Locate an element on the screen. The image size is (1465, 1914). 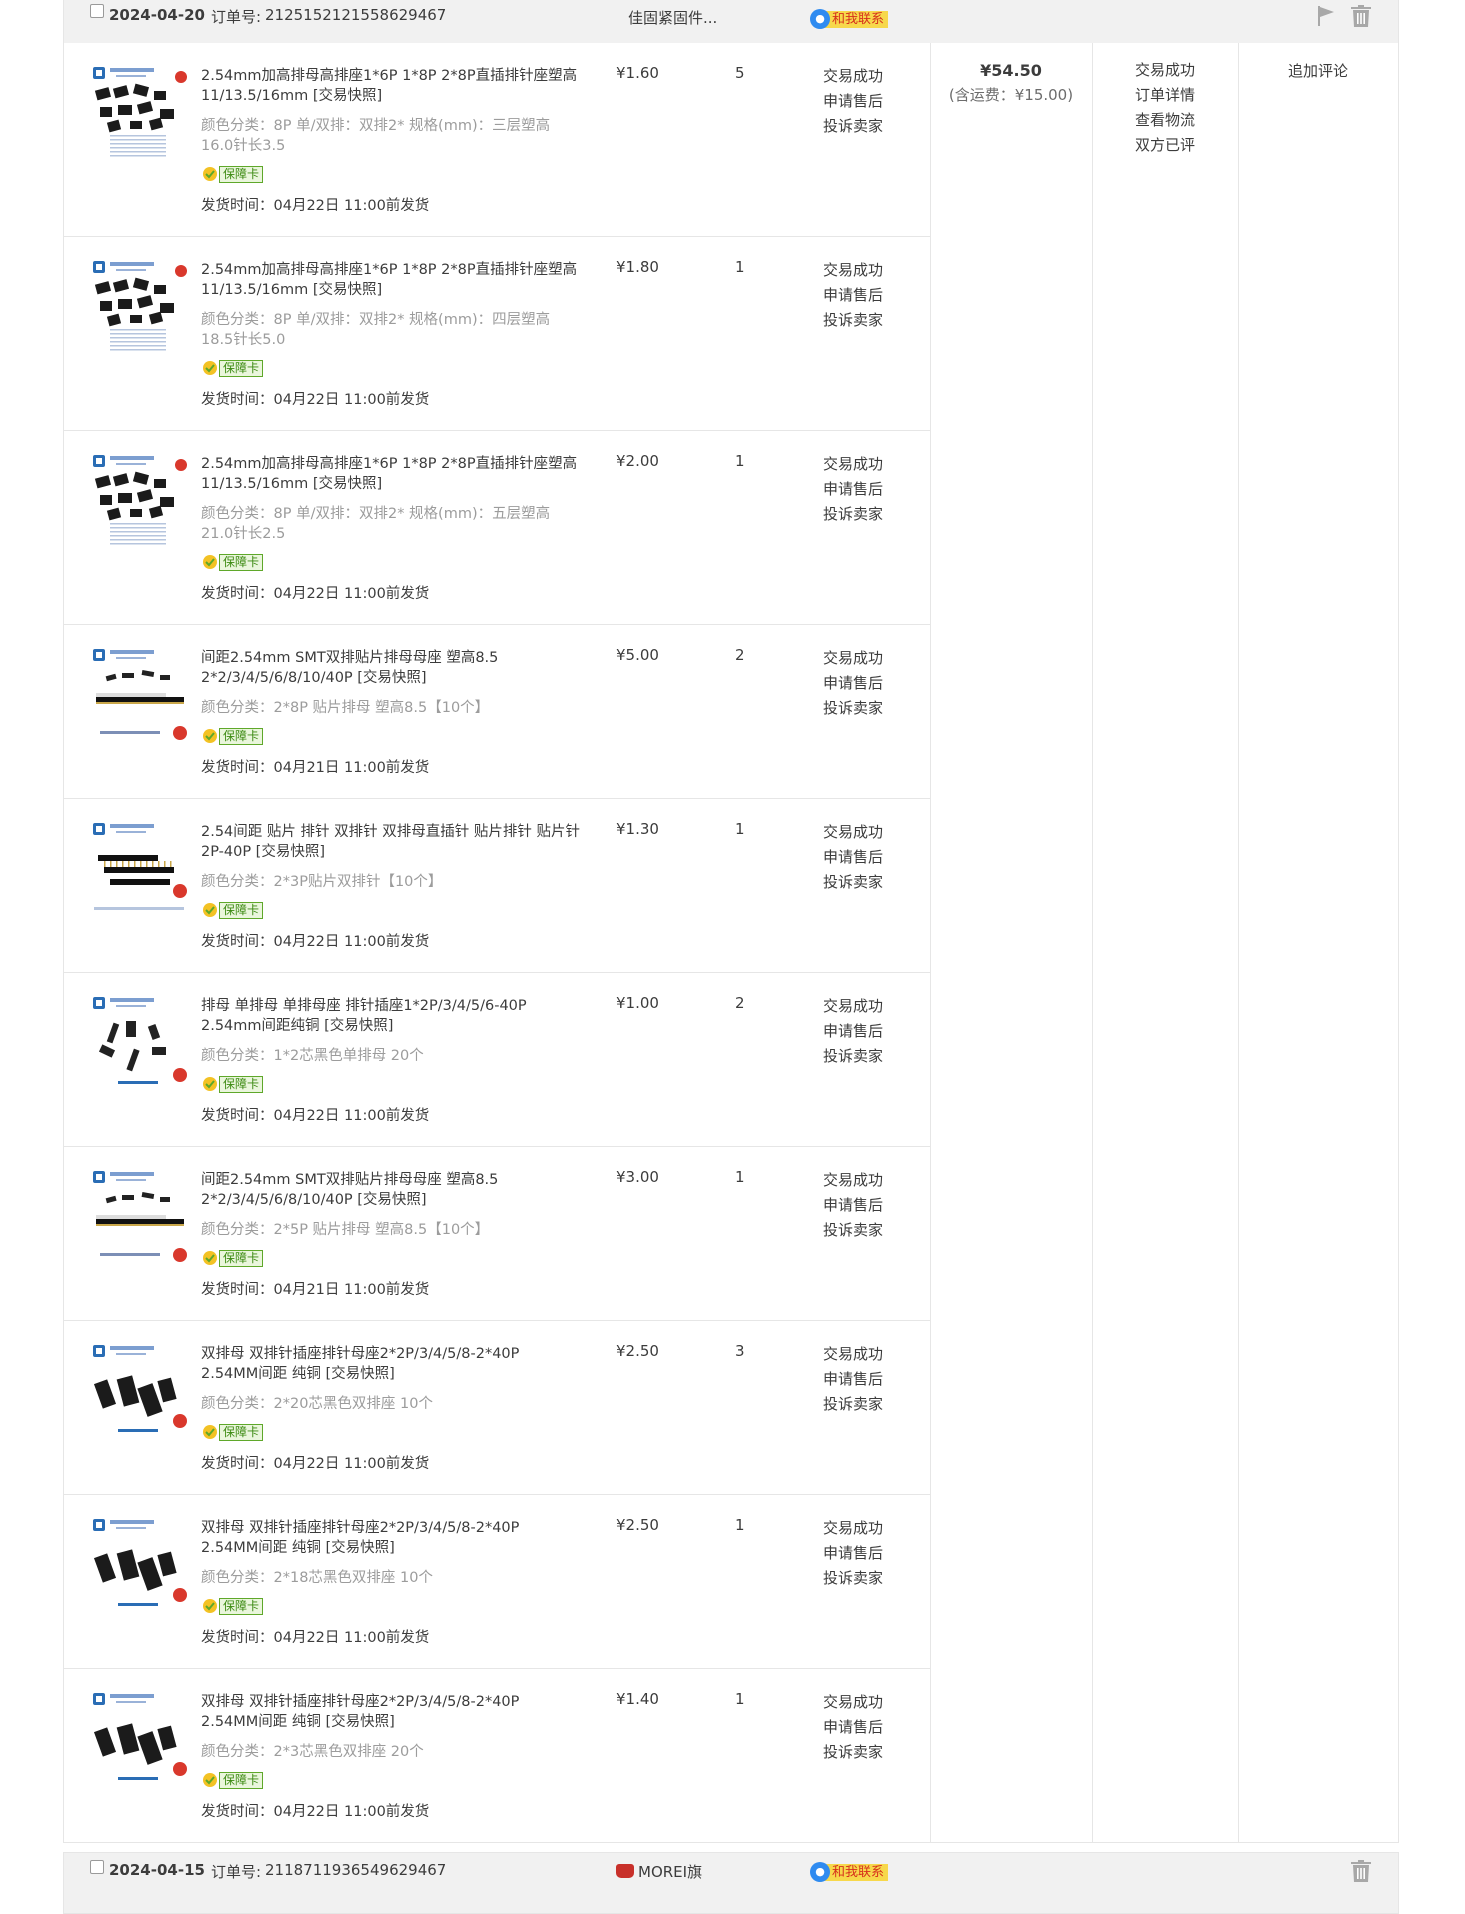
item-quantity: 5 is located at coordinates (740, 73).